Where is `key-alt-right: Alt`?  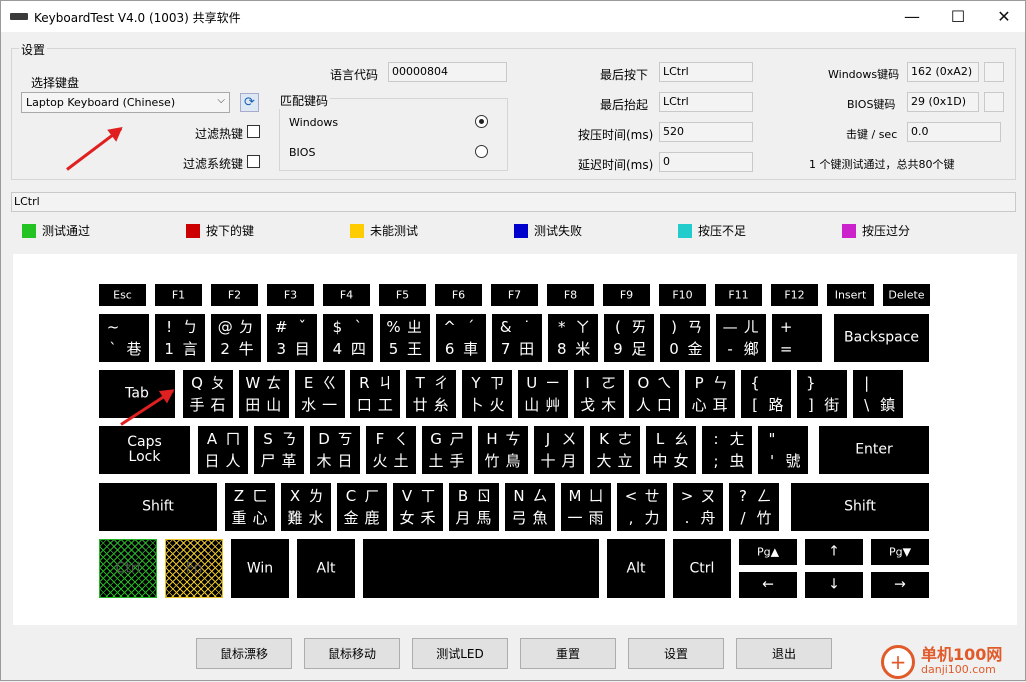 key-alt-right: Alt is located at coordinates (636, 568).